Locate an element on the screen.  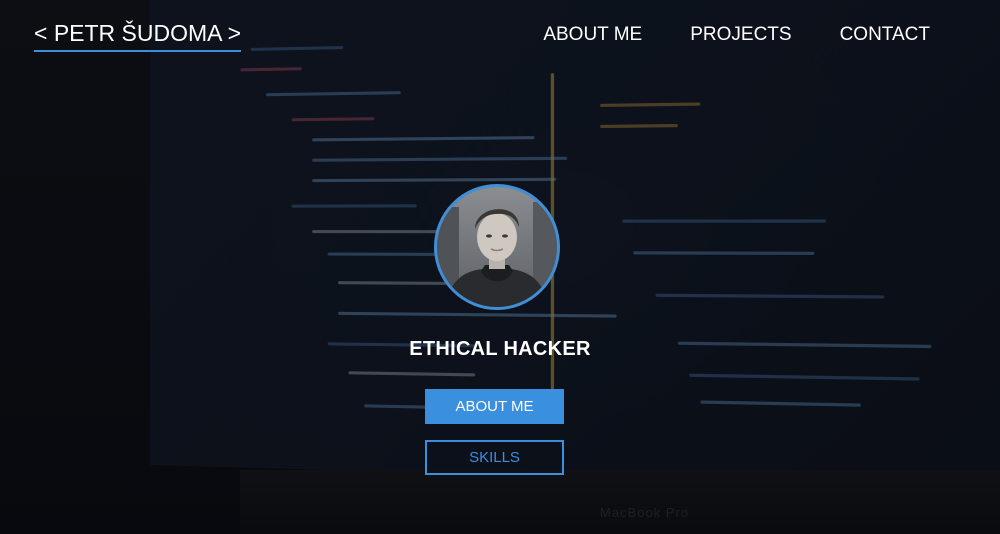
profile-photo is located at coordinates (497, 247).